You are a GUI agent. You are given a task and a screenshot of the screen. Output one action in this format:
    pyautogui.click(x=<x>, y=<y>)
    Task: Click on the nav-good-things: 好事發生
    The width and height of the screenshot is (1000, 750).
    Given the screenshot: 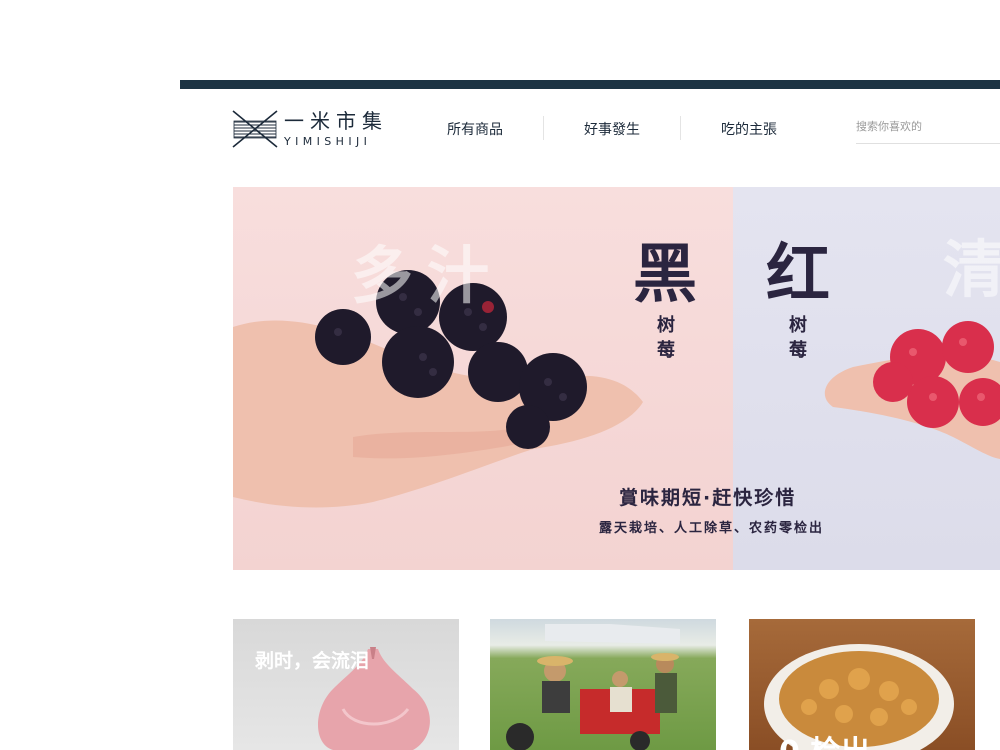 What is the action you would take?
    pyautogui.click(x=612, y=129)
    